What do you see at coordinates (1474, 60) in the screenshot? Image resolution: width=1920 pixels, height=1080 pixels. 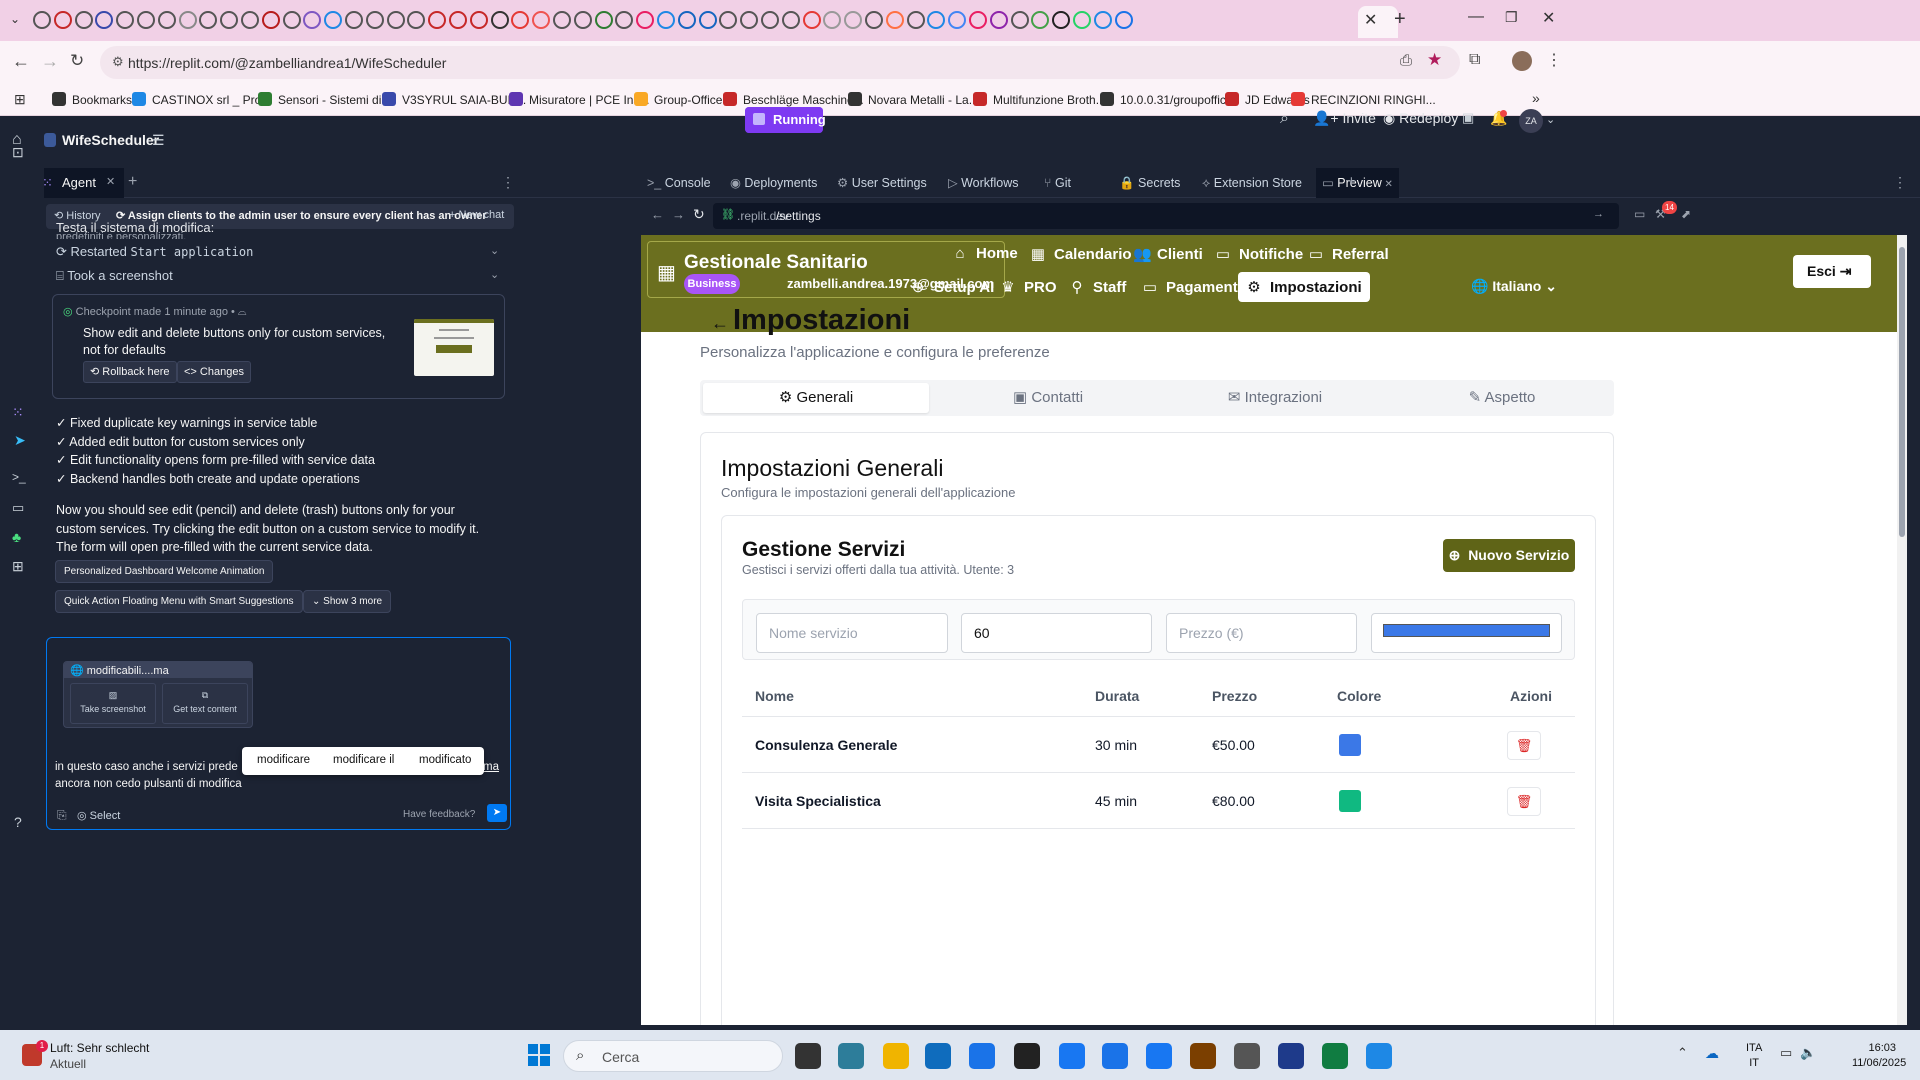 I see `extensions-icon: ⧉` at bounding box center [1474, 60].